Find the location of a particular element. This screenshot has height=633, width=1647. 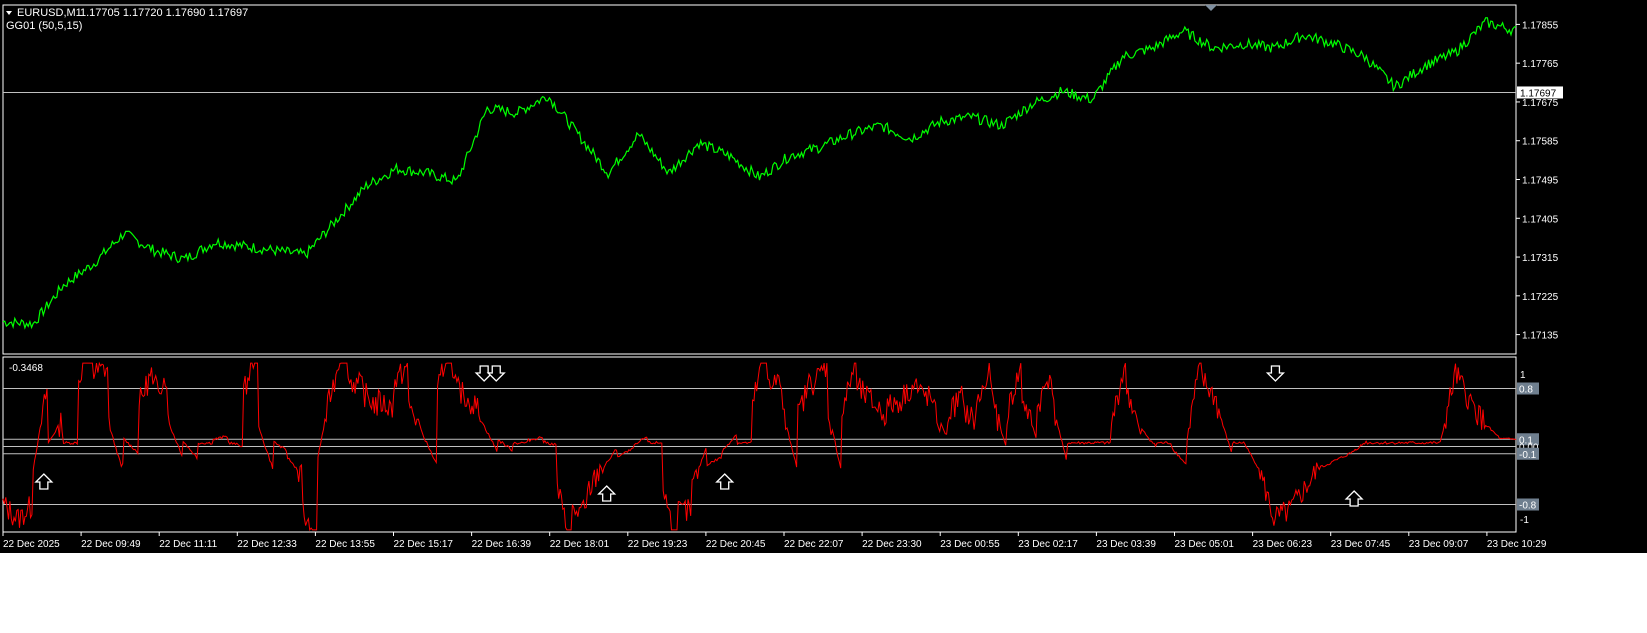

price-tick-label: 1.17765 is located at coordinates (1540, 64).